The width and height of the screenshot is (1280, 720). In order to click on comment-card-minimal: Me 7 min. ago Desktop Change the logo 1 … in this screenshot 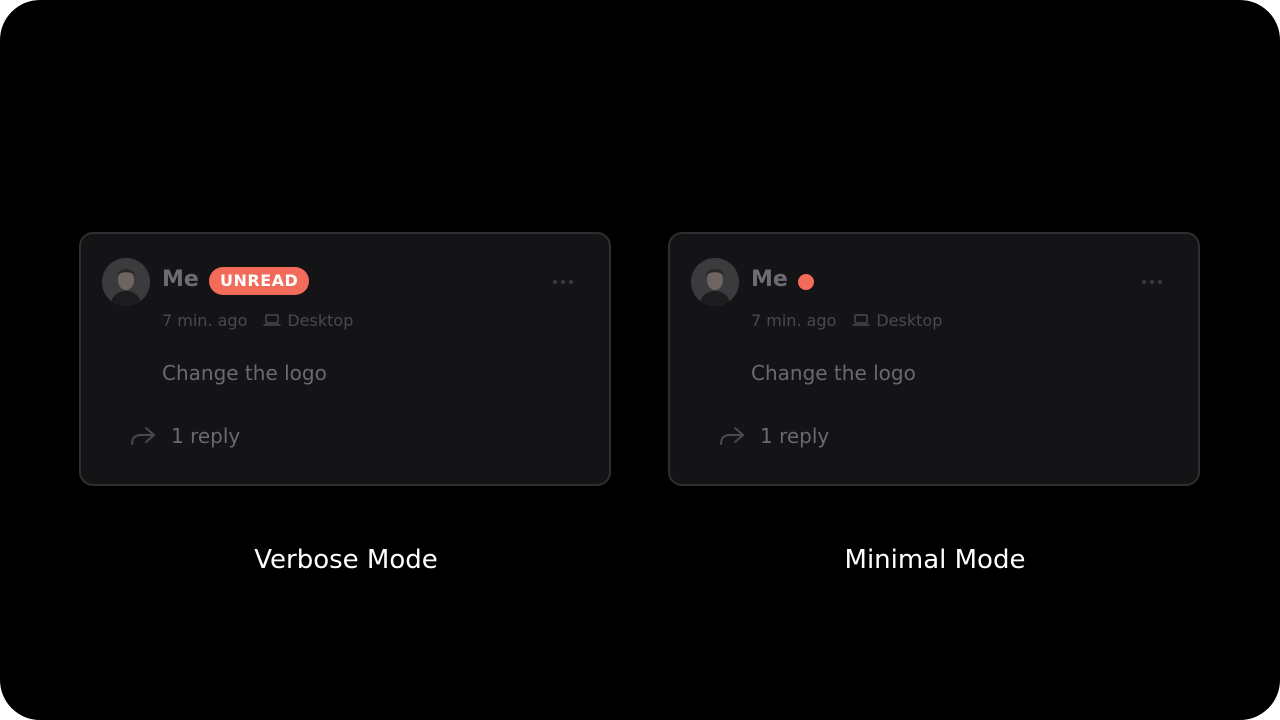, I will do `click(934, 359)`.